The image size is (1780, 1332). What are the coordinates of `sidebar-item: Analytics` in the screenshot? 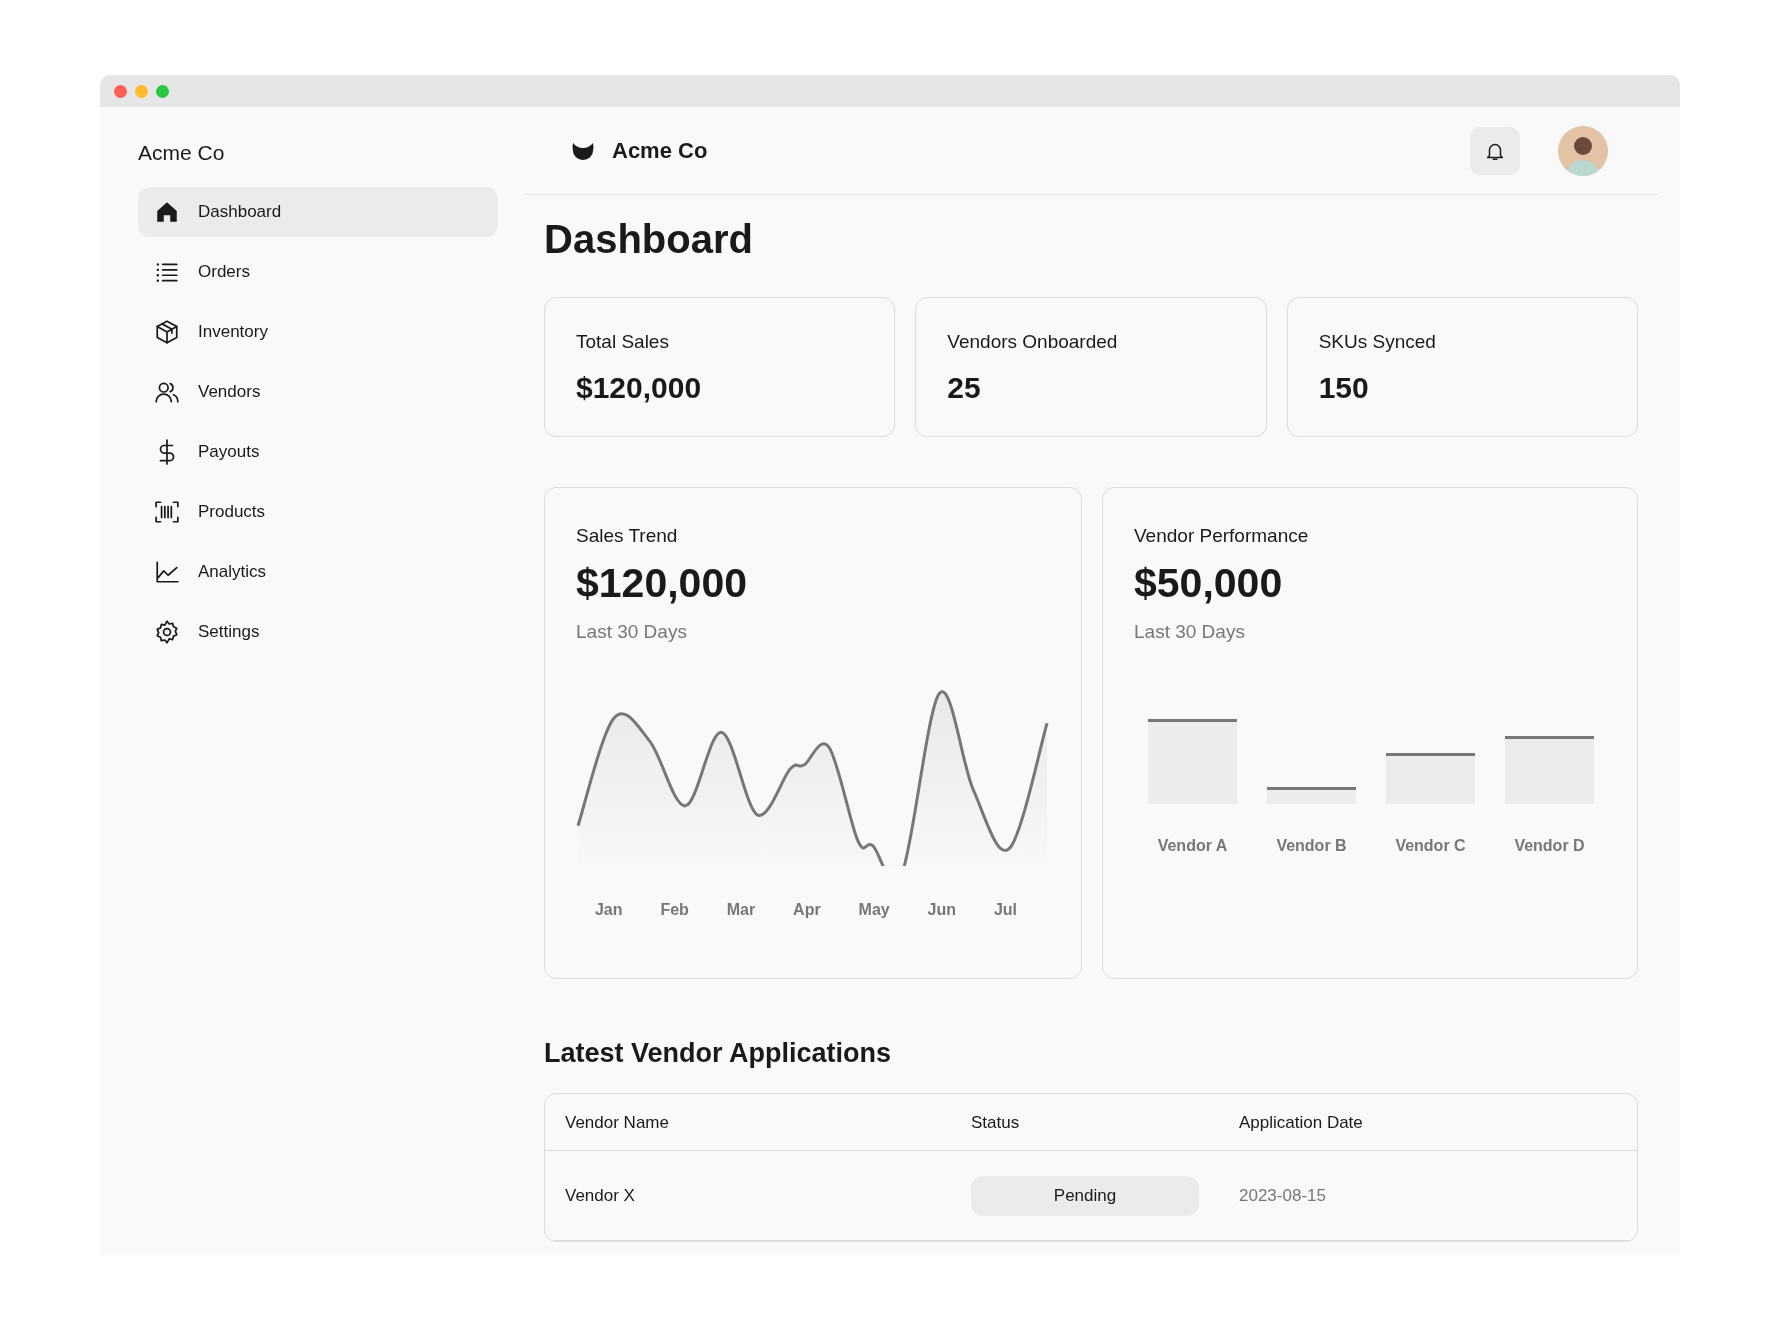 It's located at (318, 571).